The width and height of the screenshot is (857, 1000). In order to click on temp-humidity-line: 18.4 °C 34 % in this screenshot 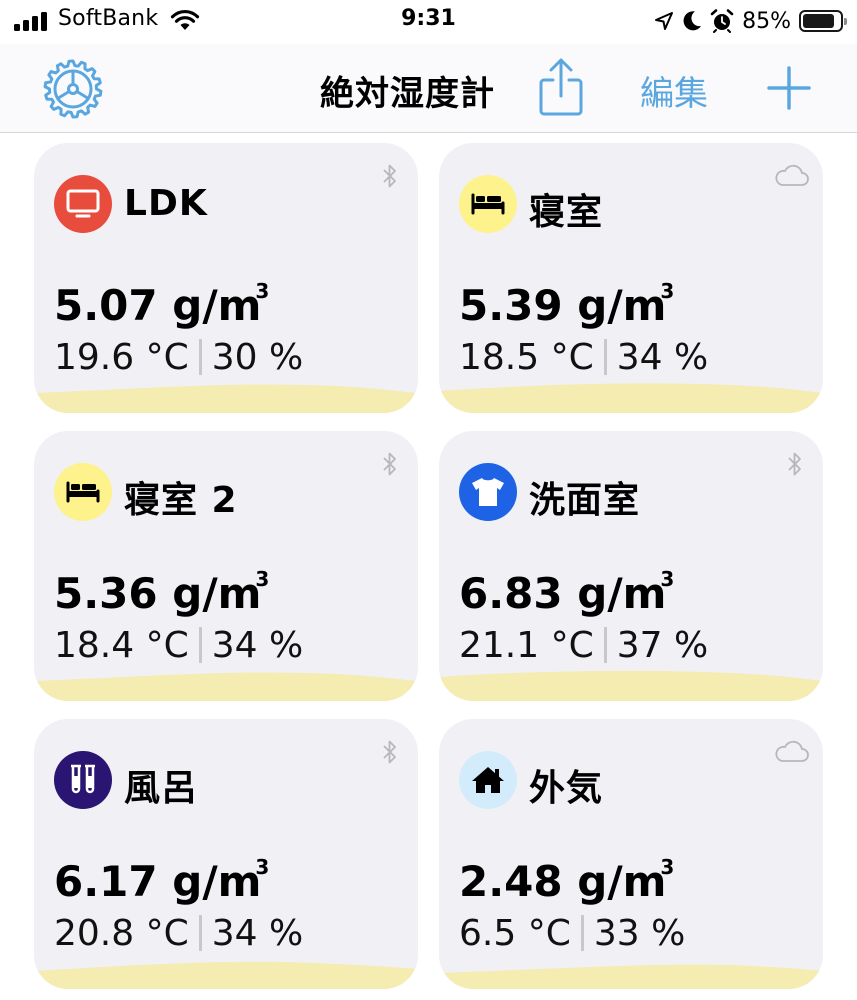, I will do `click(178, 645)`.